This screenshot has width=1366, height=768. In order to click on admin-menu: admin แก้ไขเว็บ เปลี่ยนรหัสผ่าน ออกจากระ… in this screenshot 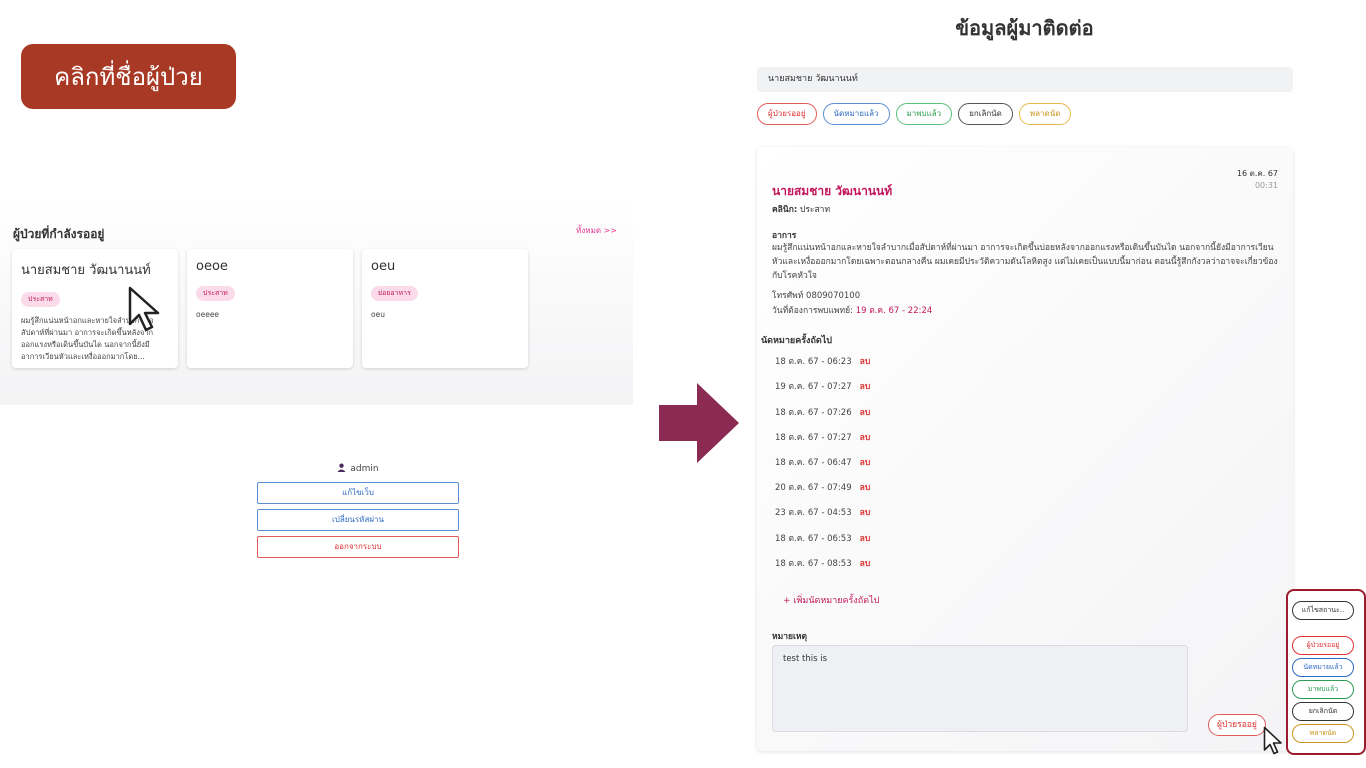, I will do `click(358, 513)`.